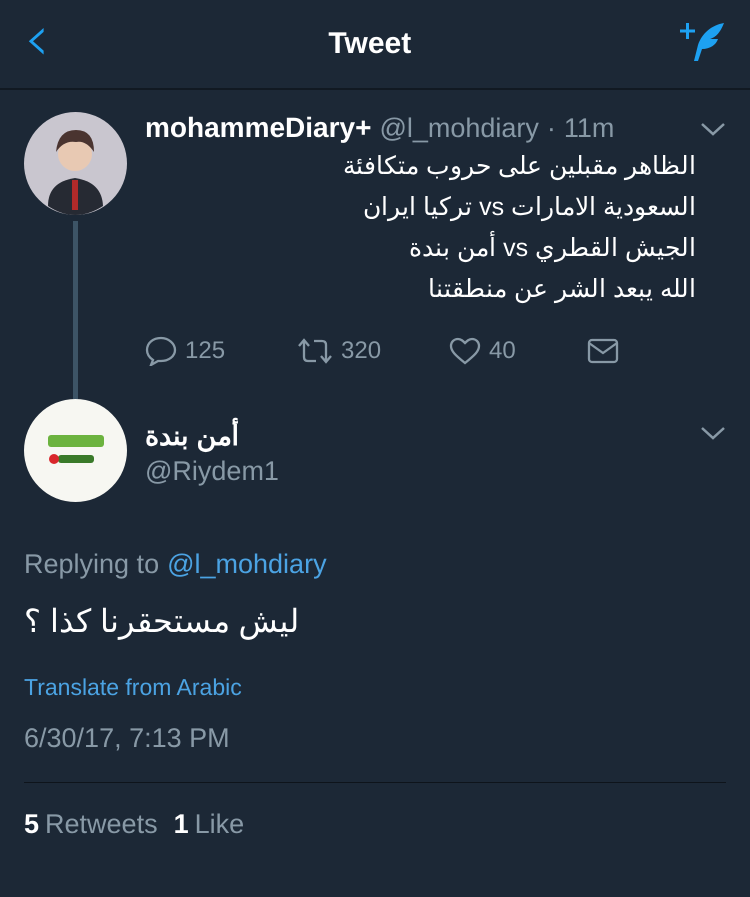 This screenshot has width=750, height=897. I want to click on retweet-count: 320, so click(361, 351).